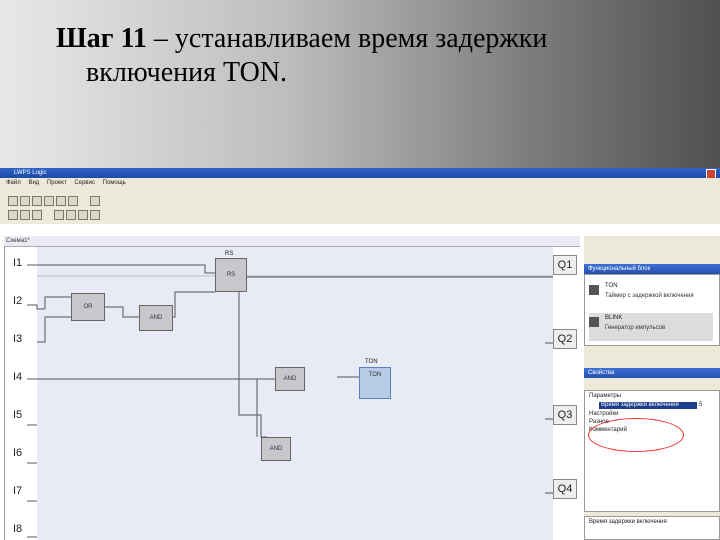 The image size is (720, 540). I want to click on output-q3: Q3, so click(565, 415).